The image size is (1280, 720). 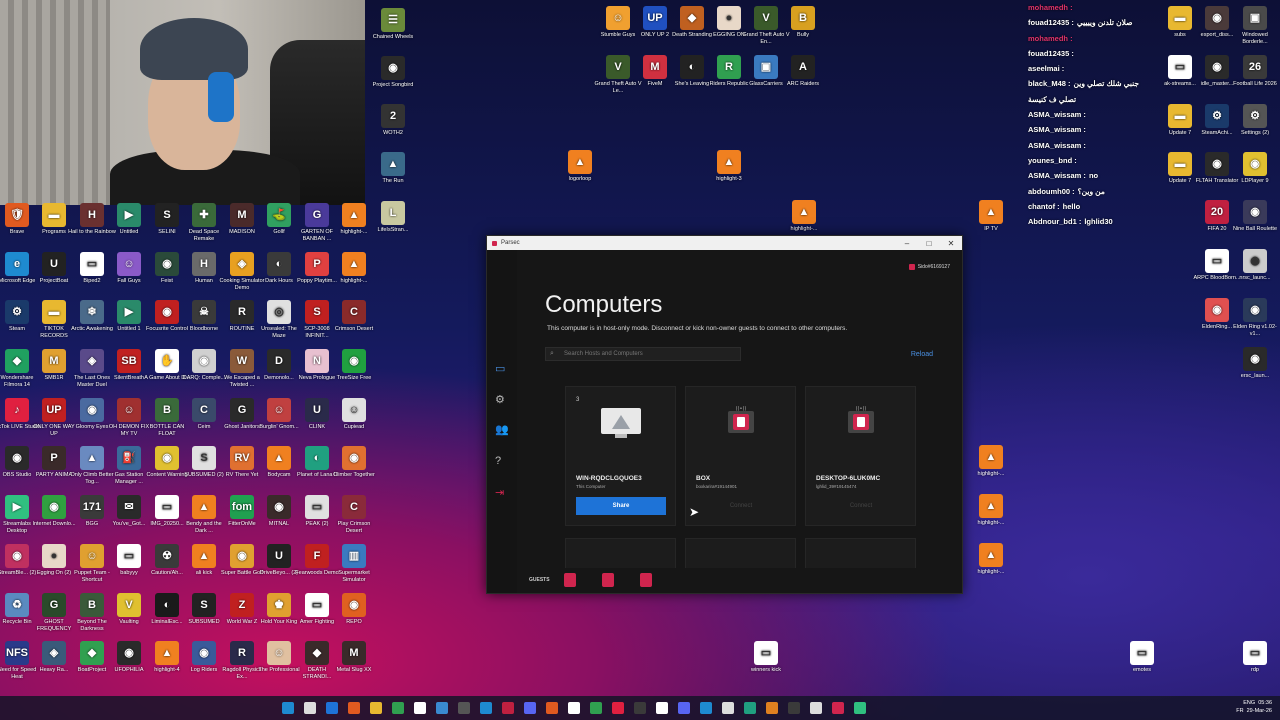 What do you see at coordinates (929, 267) in the screenshot?
I see `account-badge: Sido#6169127` at bounding box center [929, 267].